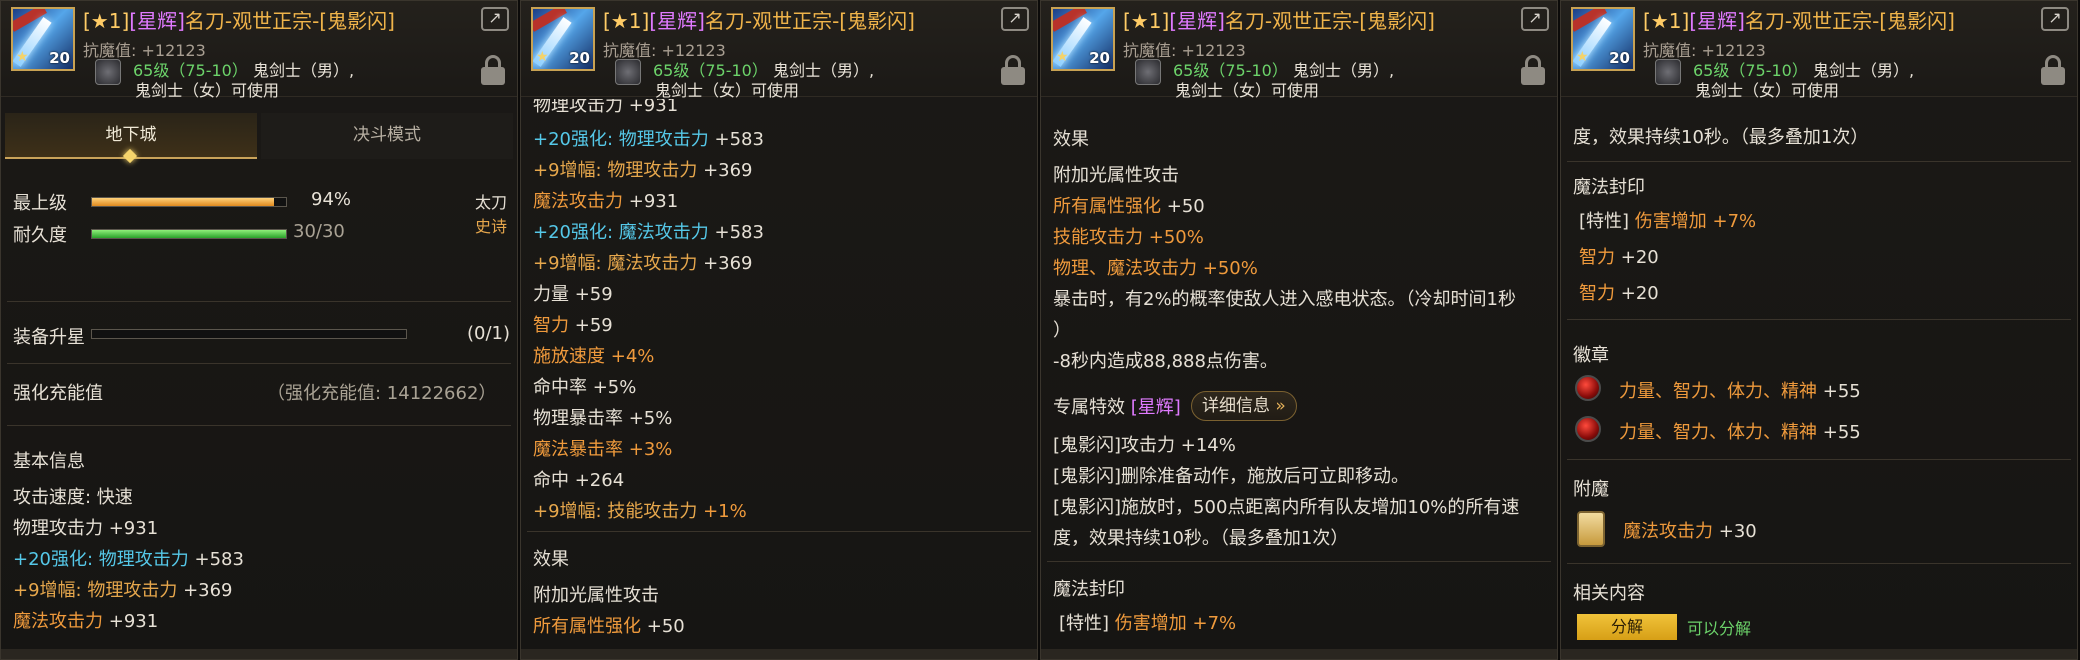 The height and width of the screenshot is (660, 2080). I want to click on enchant-value: 魔法攻击力 +30, so click(1690, 531).